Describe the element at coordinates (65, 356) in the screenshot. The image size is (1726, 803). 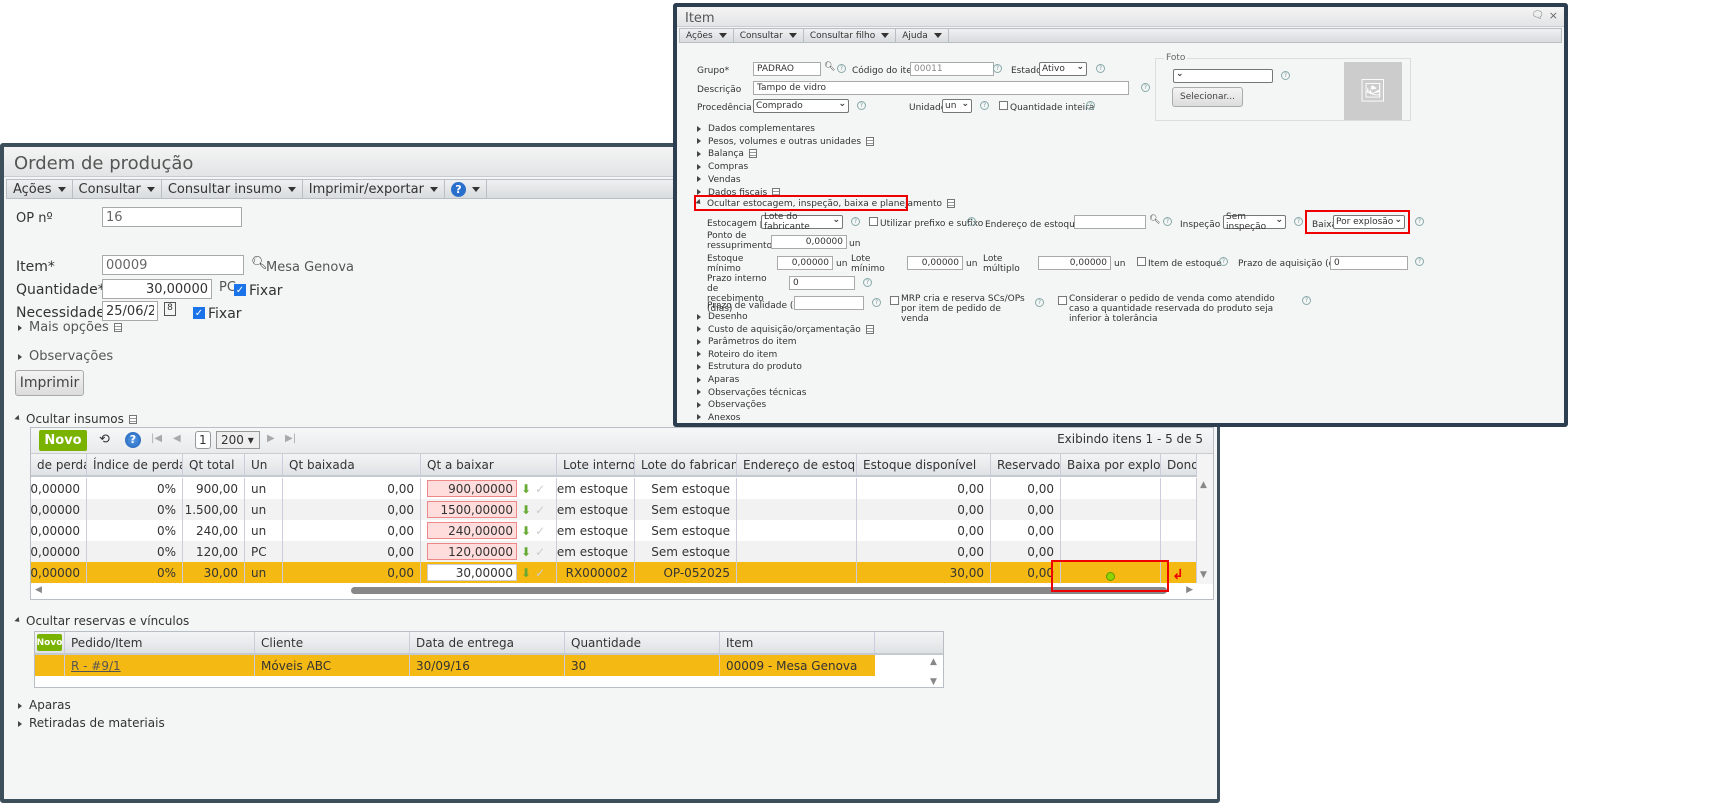
I see `observacoes-section: Observações` at that location.